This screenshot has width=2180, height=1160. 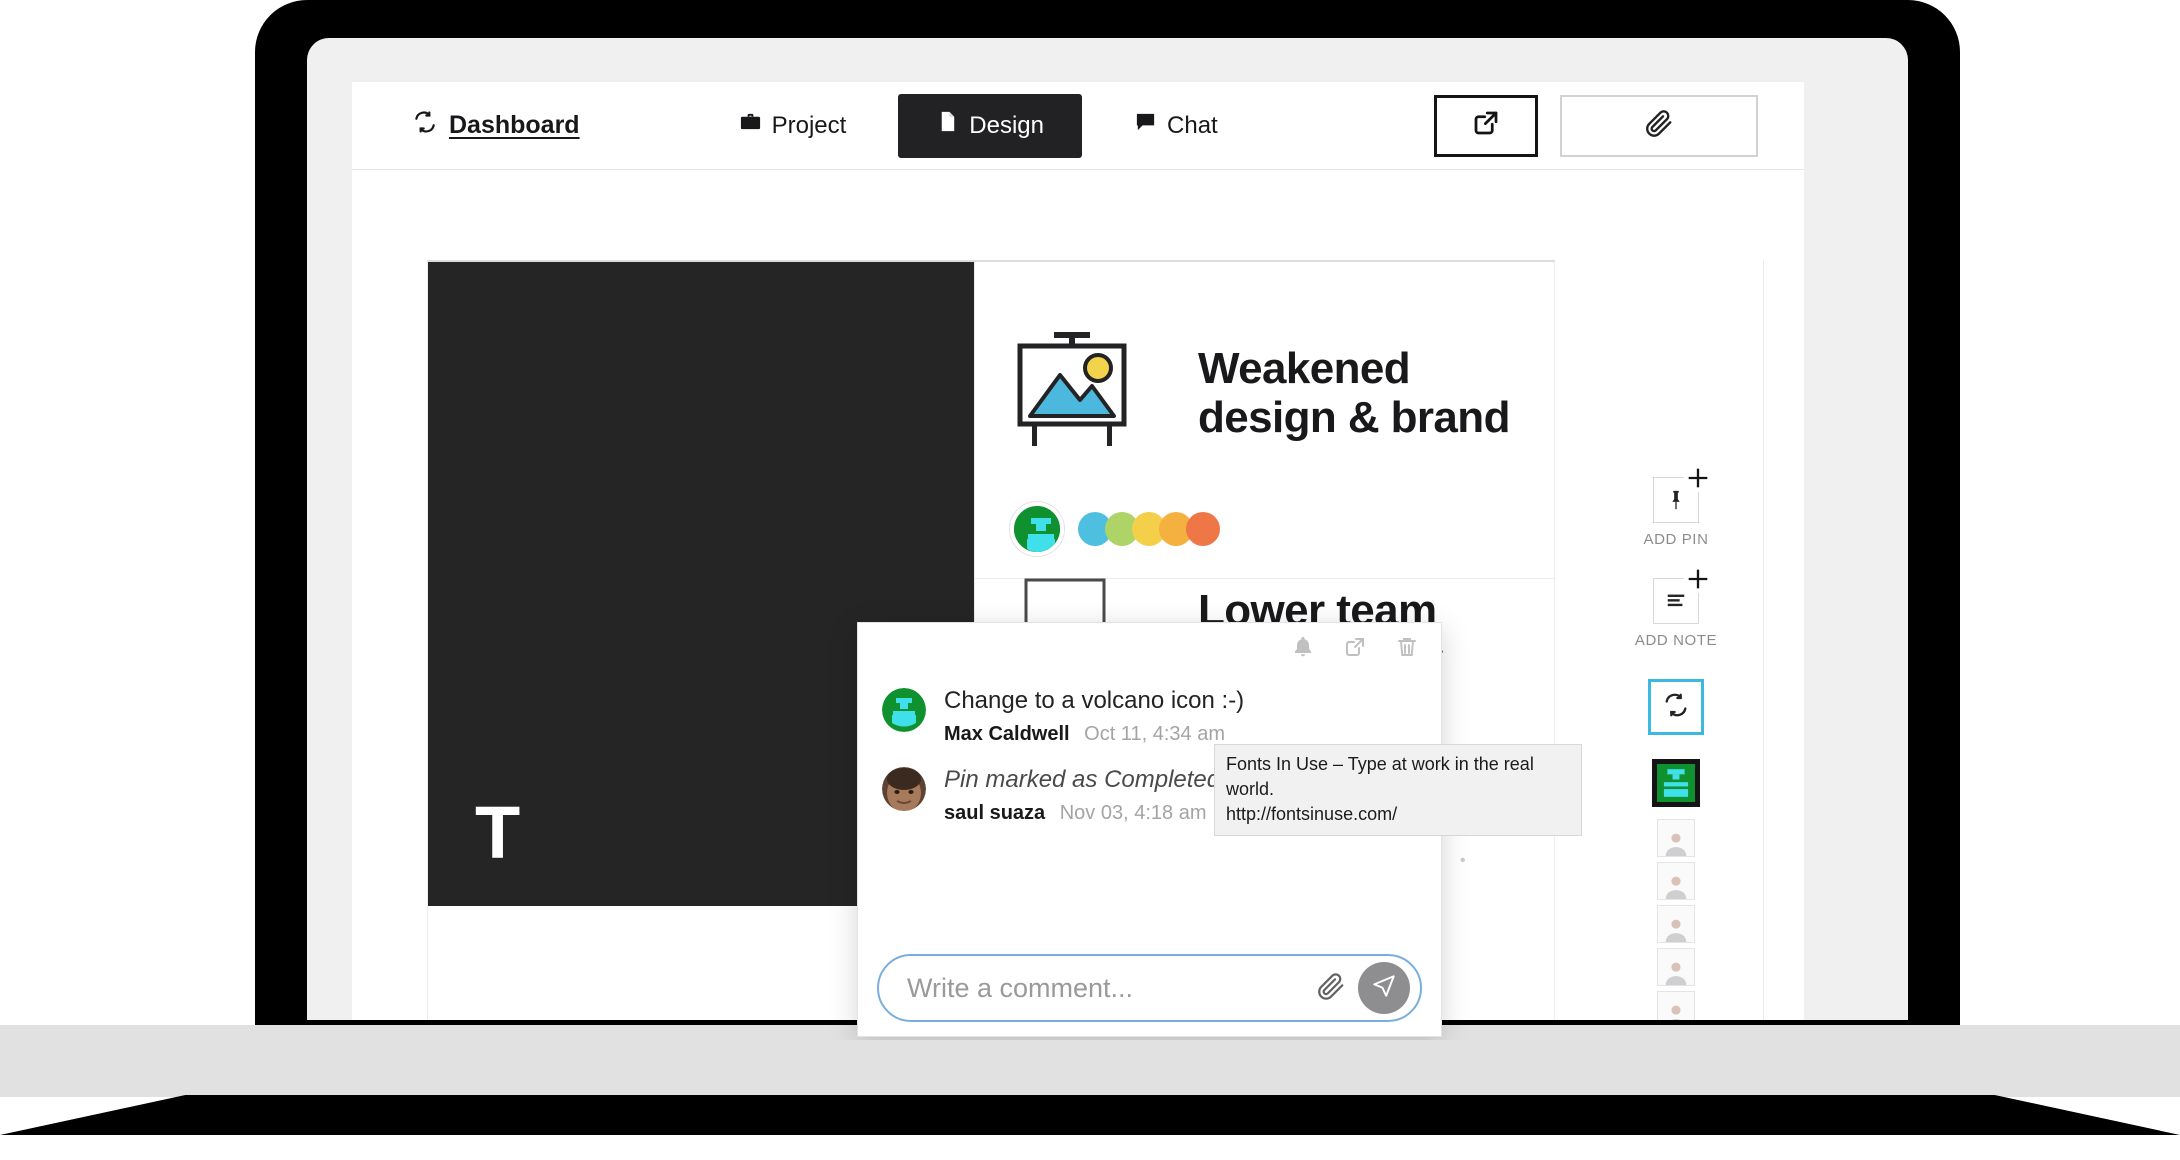 I want to click on image-presentation-icon, so click(x=1080, y=392).